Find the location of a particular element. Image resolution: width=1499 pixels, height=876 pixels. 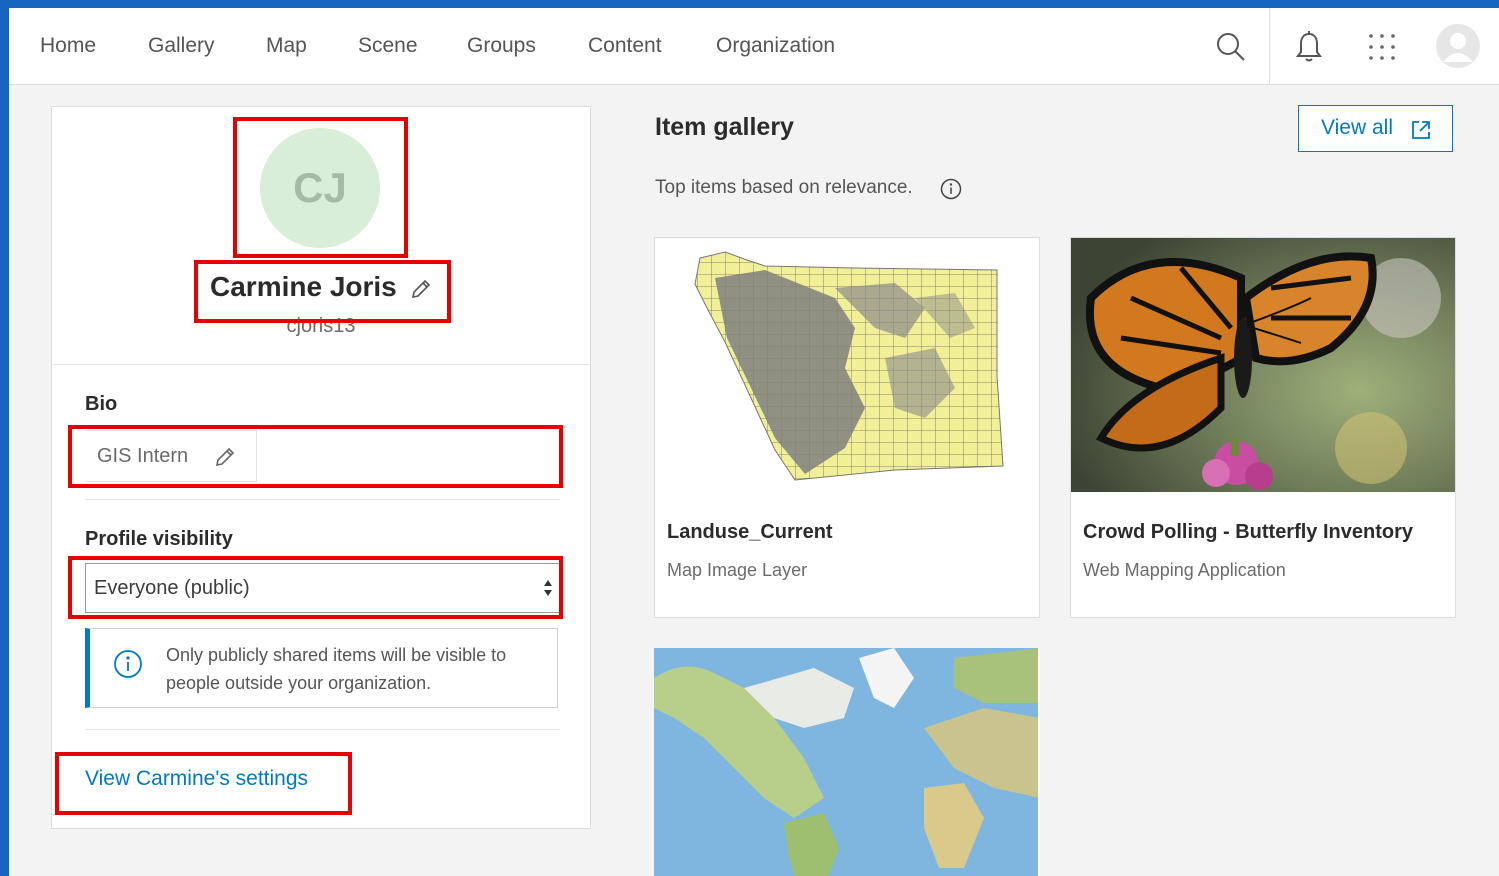

bio-label: Bio is located at coordinates (101, 404).